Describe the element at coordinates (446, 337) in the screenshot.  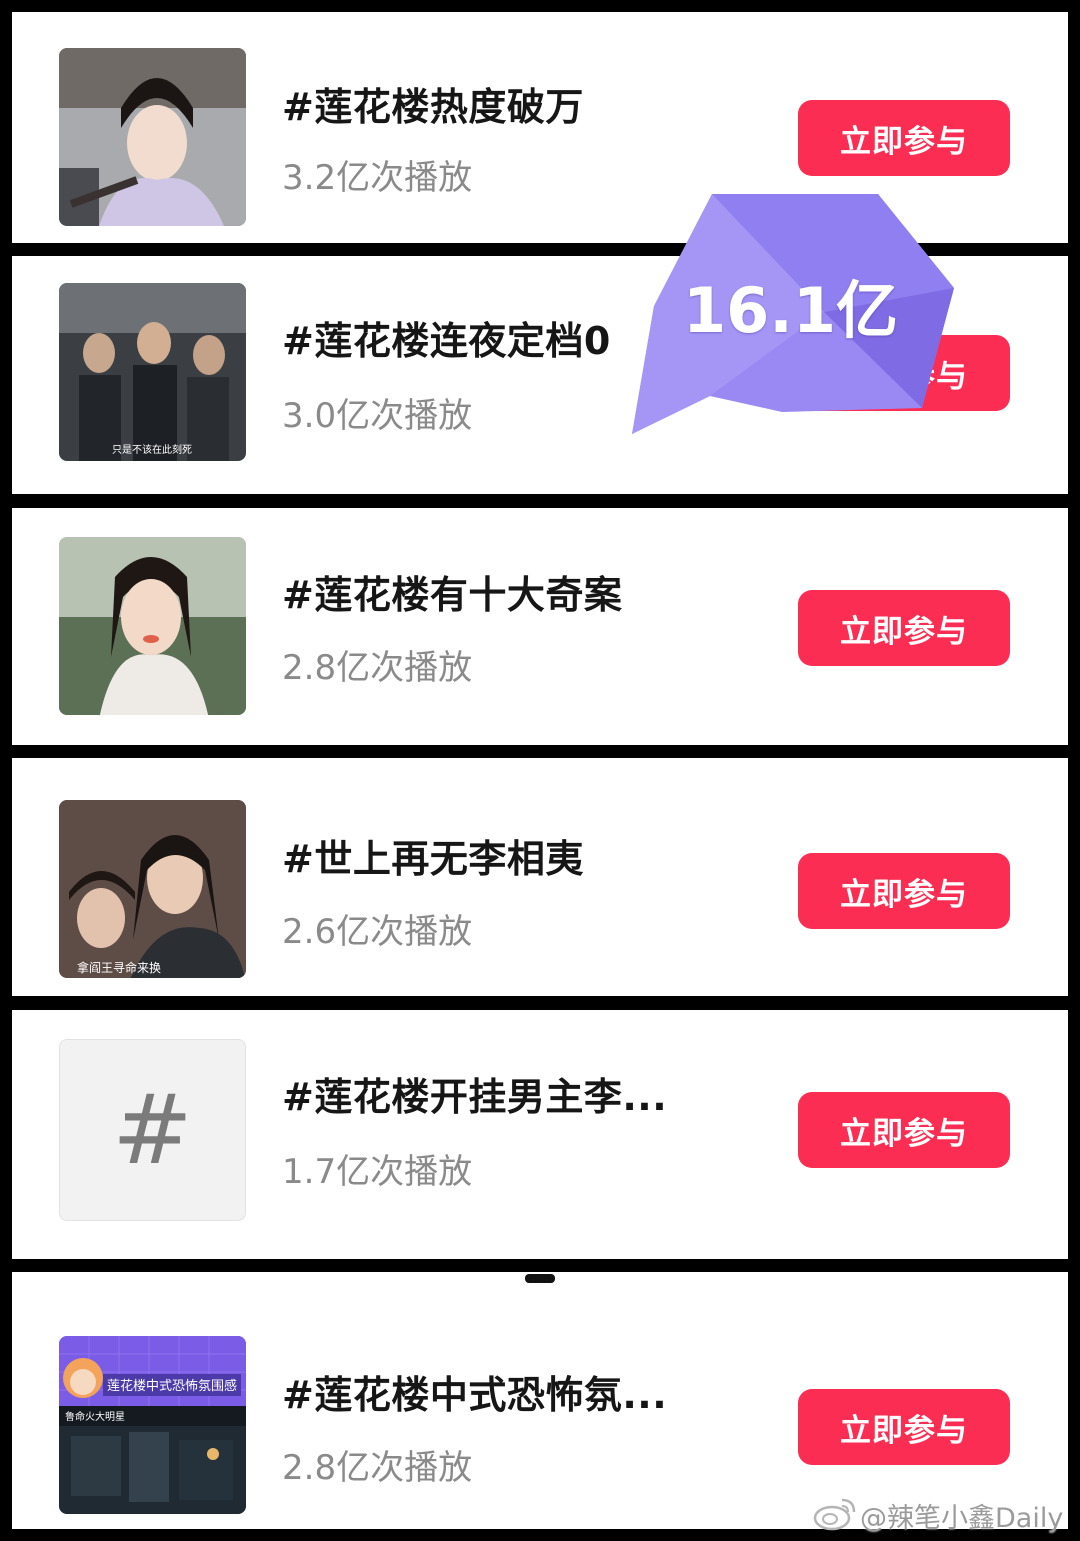
I see `topic-title: #莲花楼连夜定档0` at that location.